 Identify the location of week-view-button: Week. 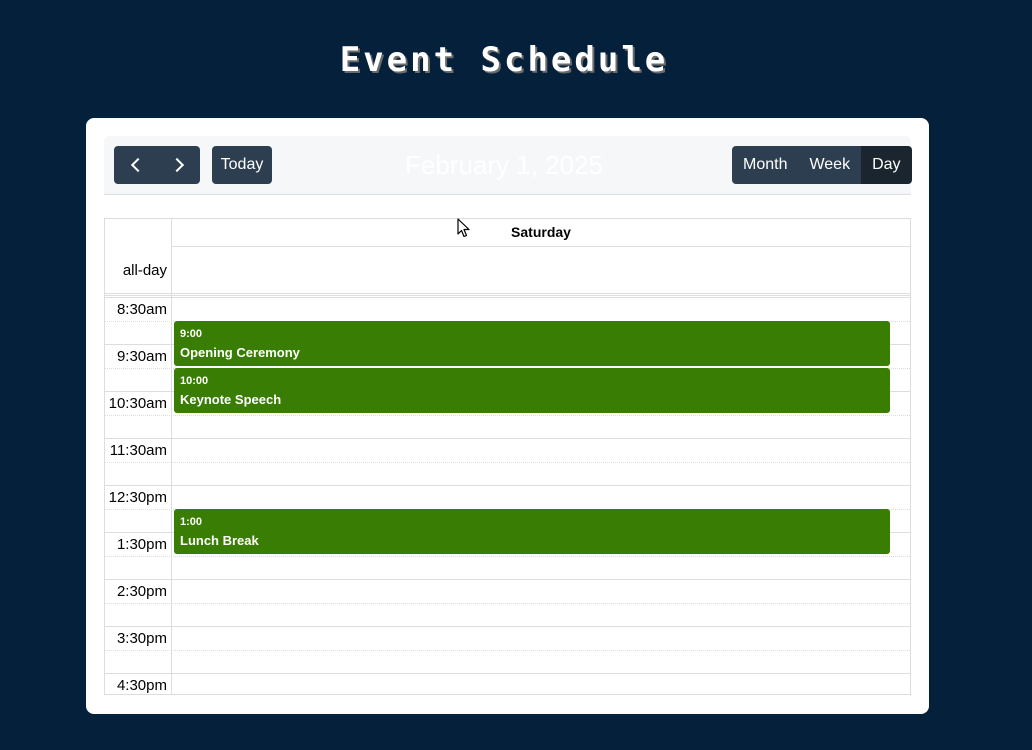
(830, 165).